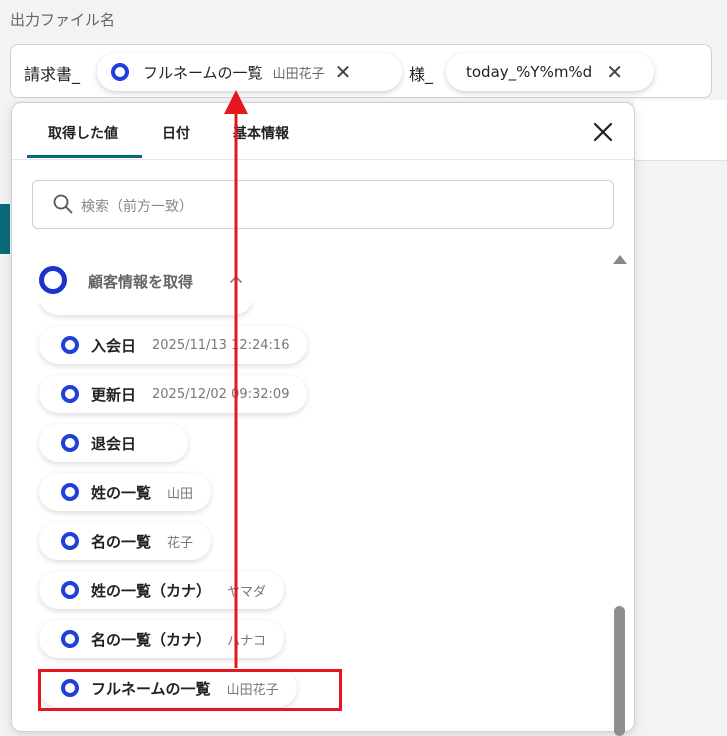 The width and height of the screenshot is (727, 736). Describe the element at coordinates (141, 282) in the screenshot. I see `group-label: 顧客情報を取得` at that location.